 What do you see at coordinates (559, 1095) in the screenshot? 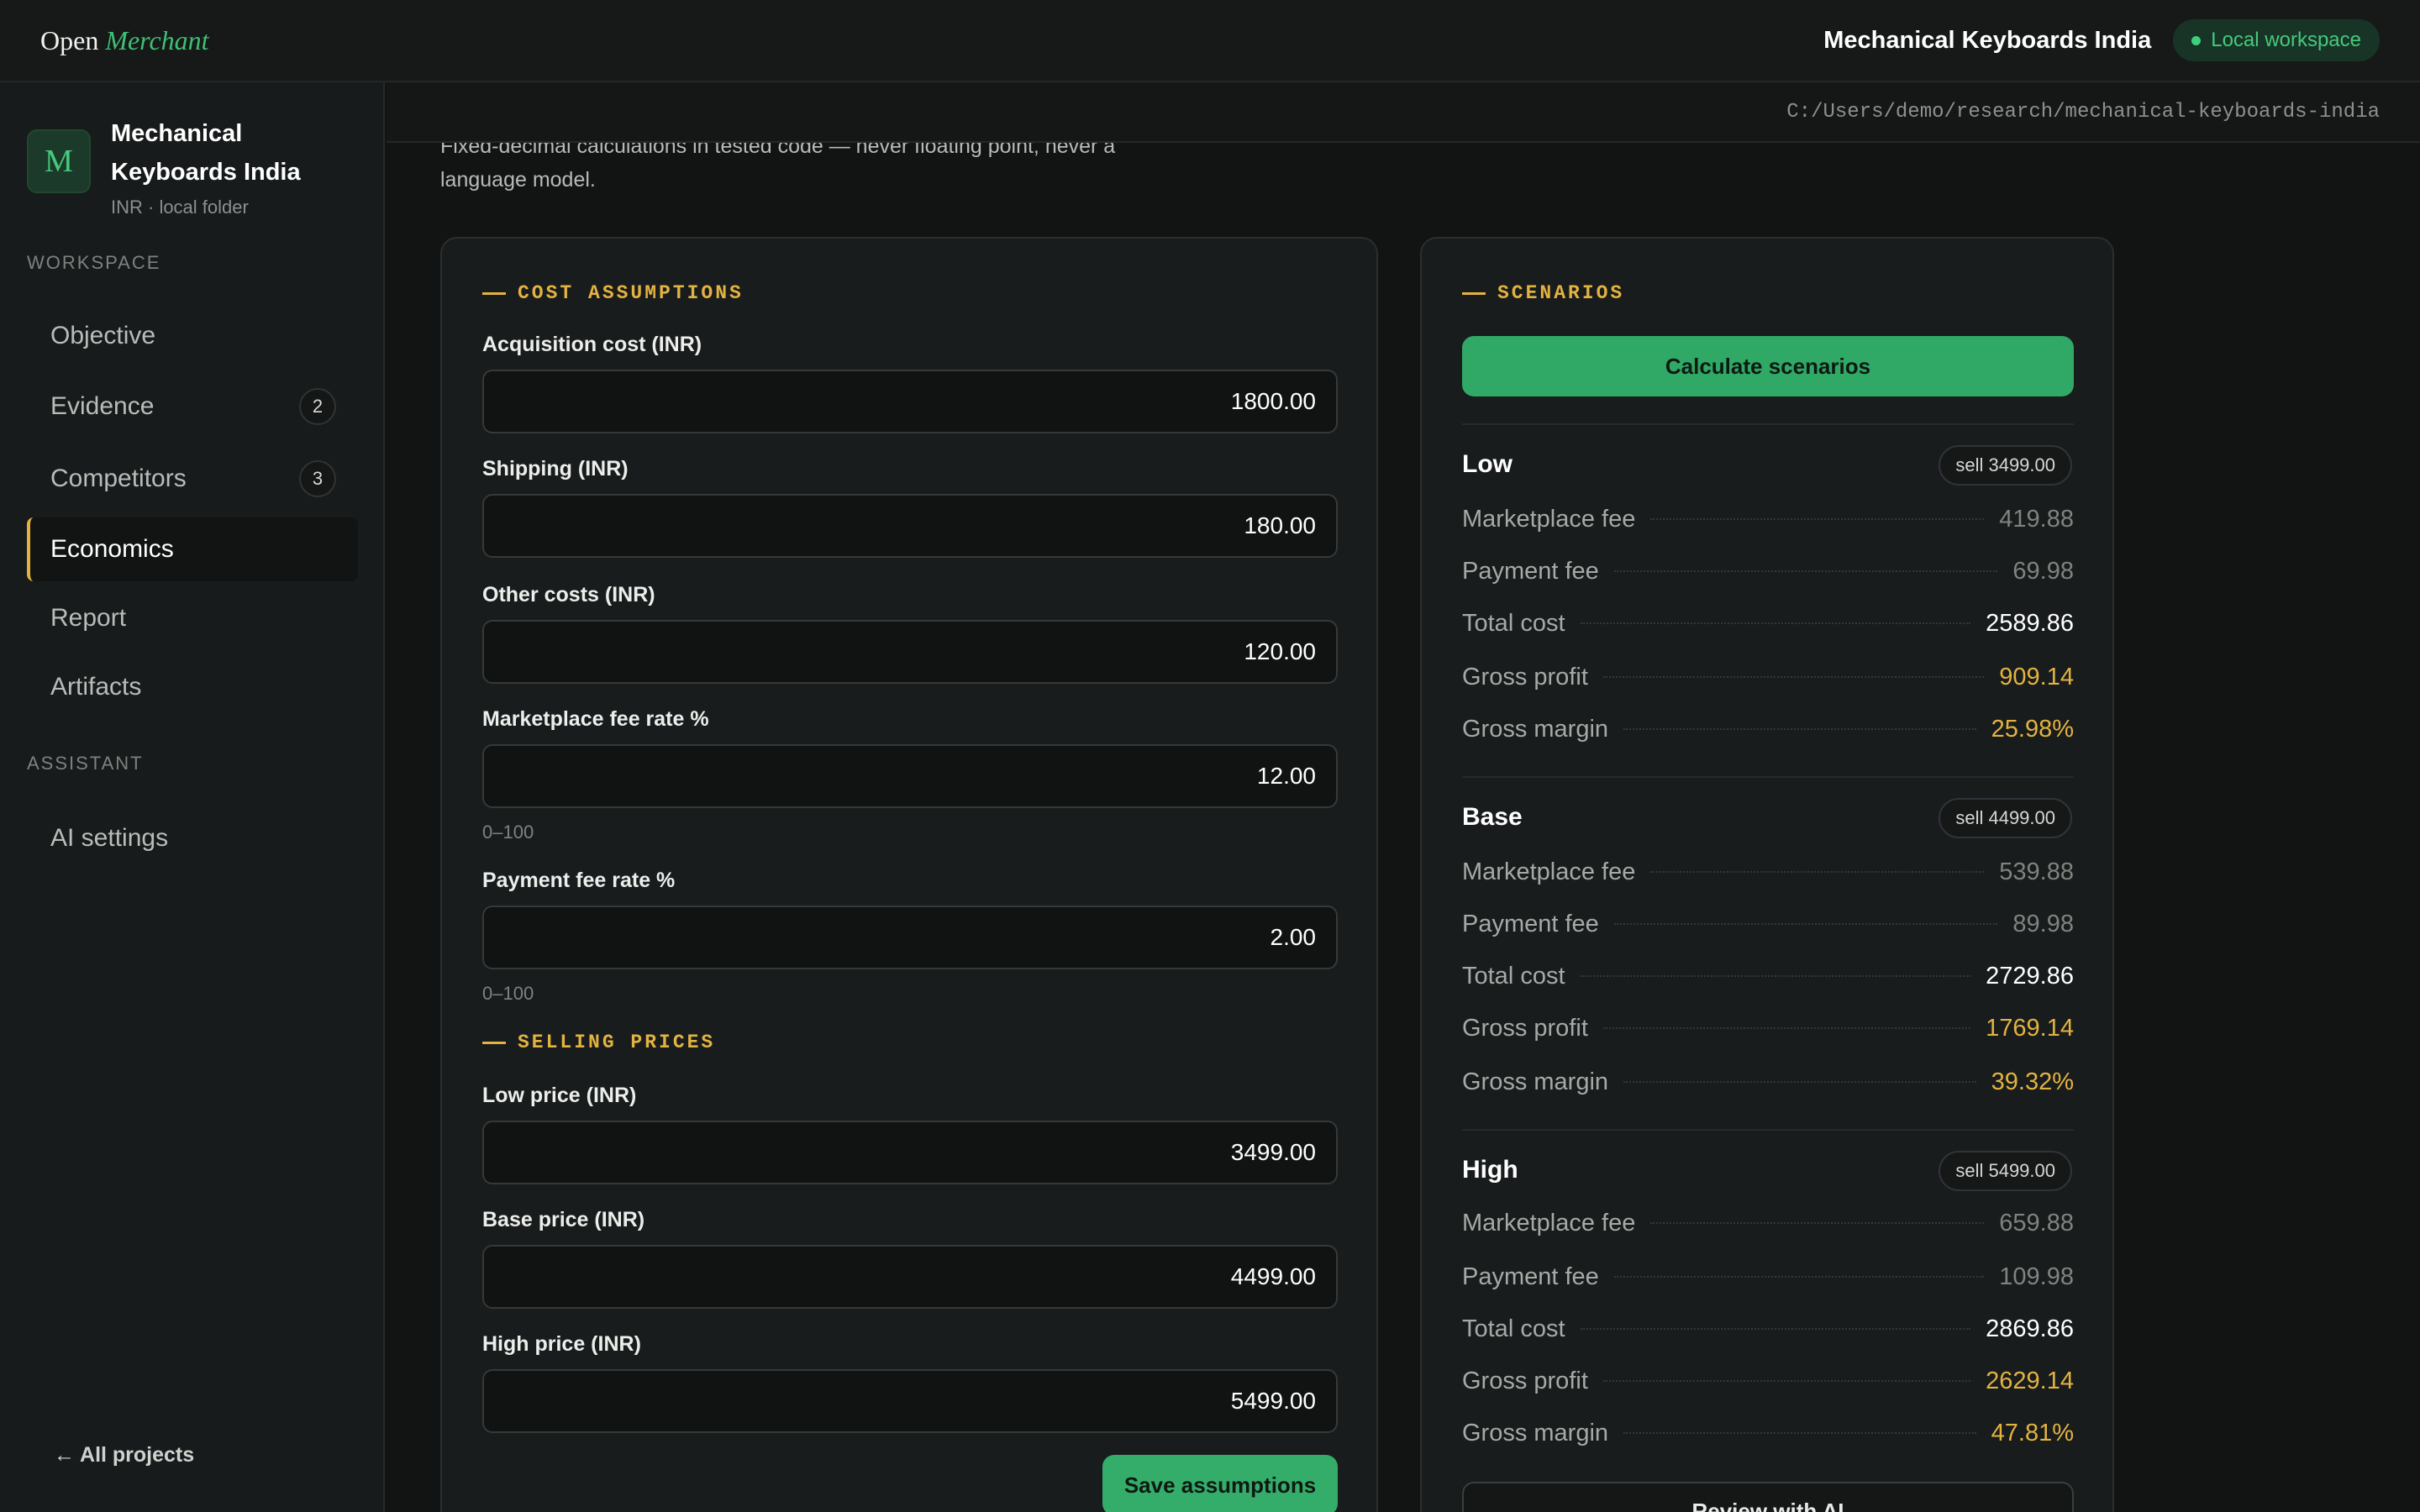
I see `low-price-label: Low price (INR)` at bounding box center [559, 1095].